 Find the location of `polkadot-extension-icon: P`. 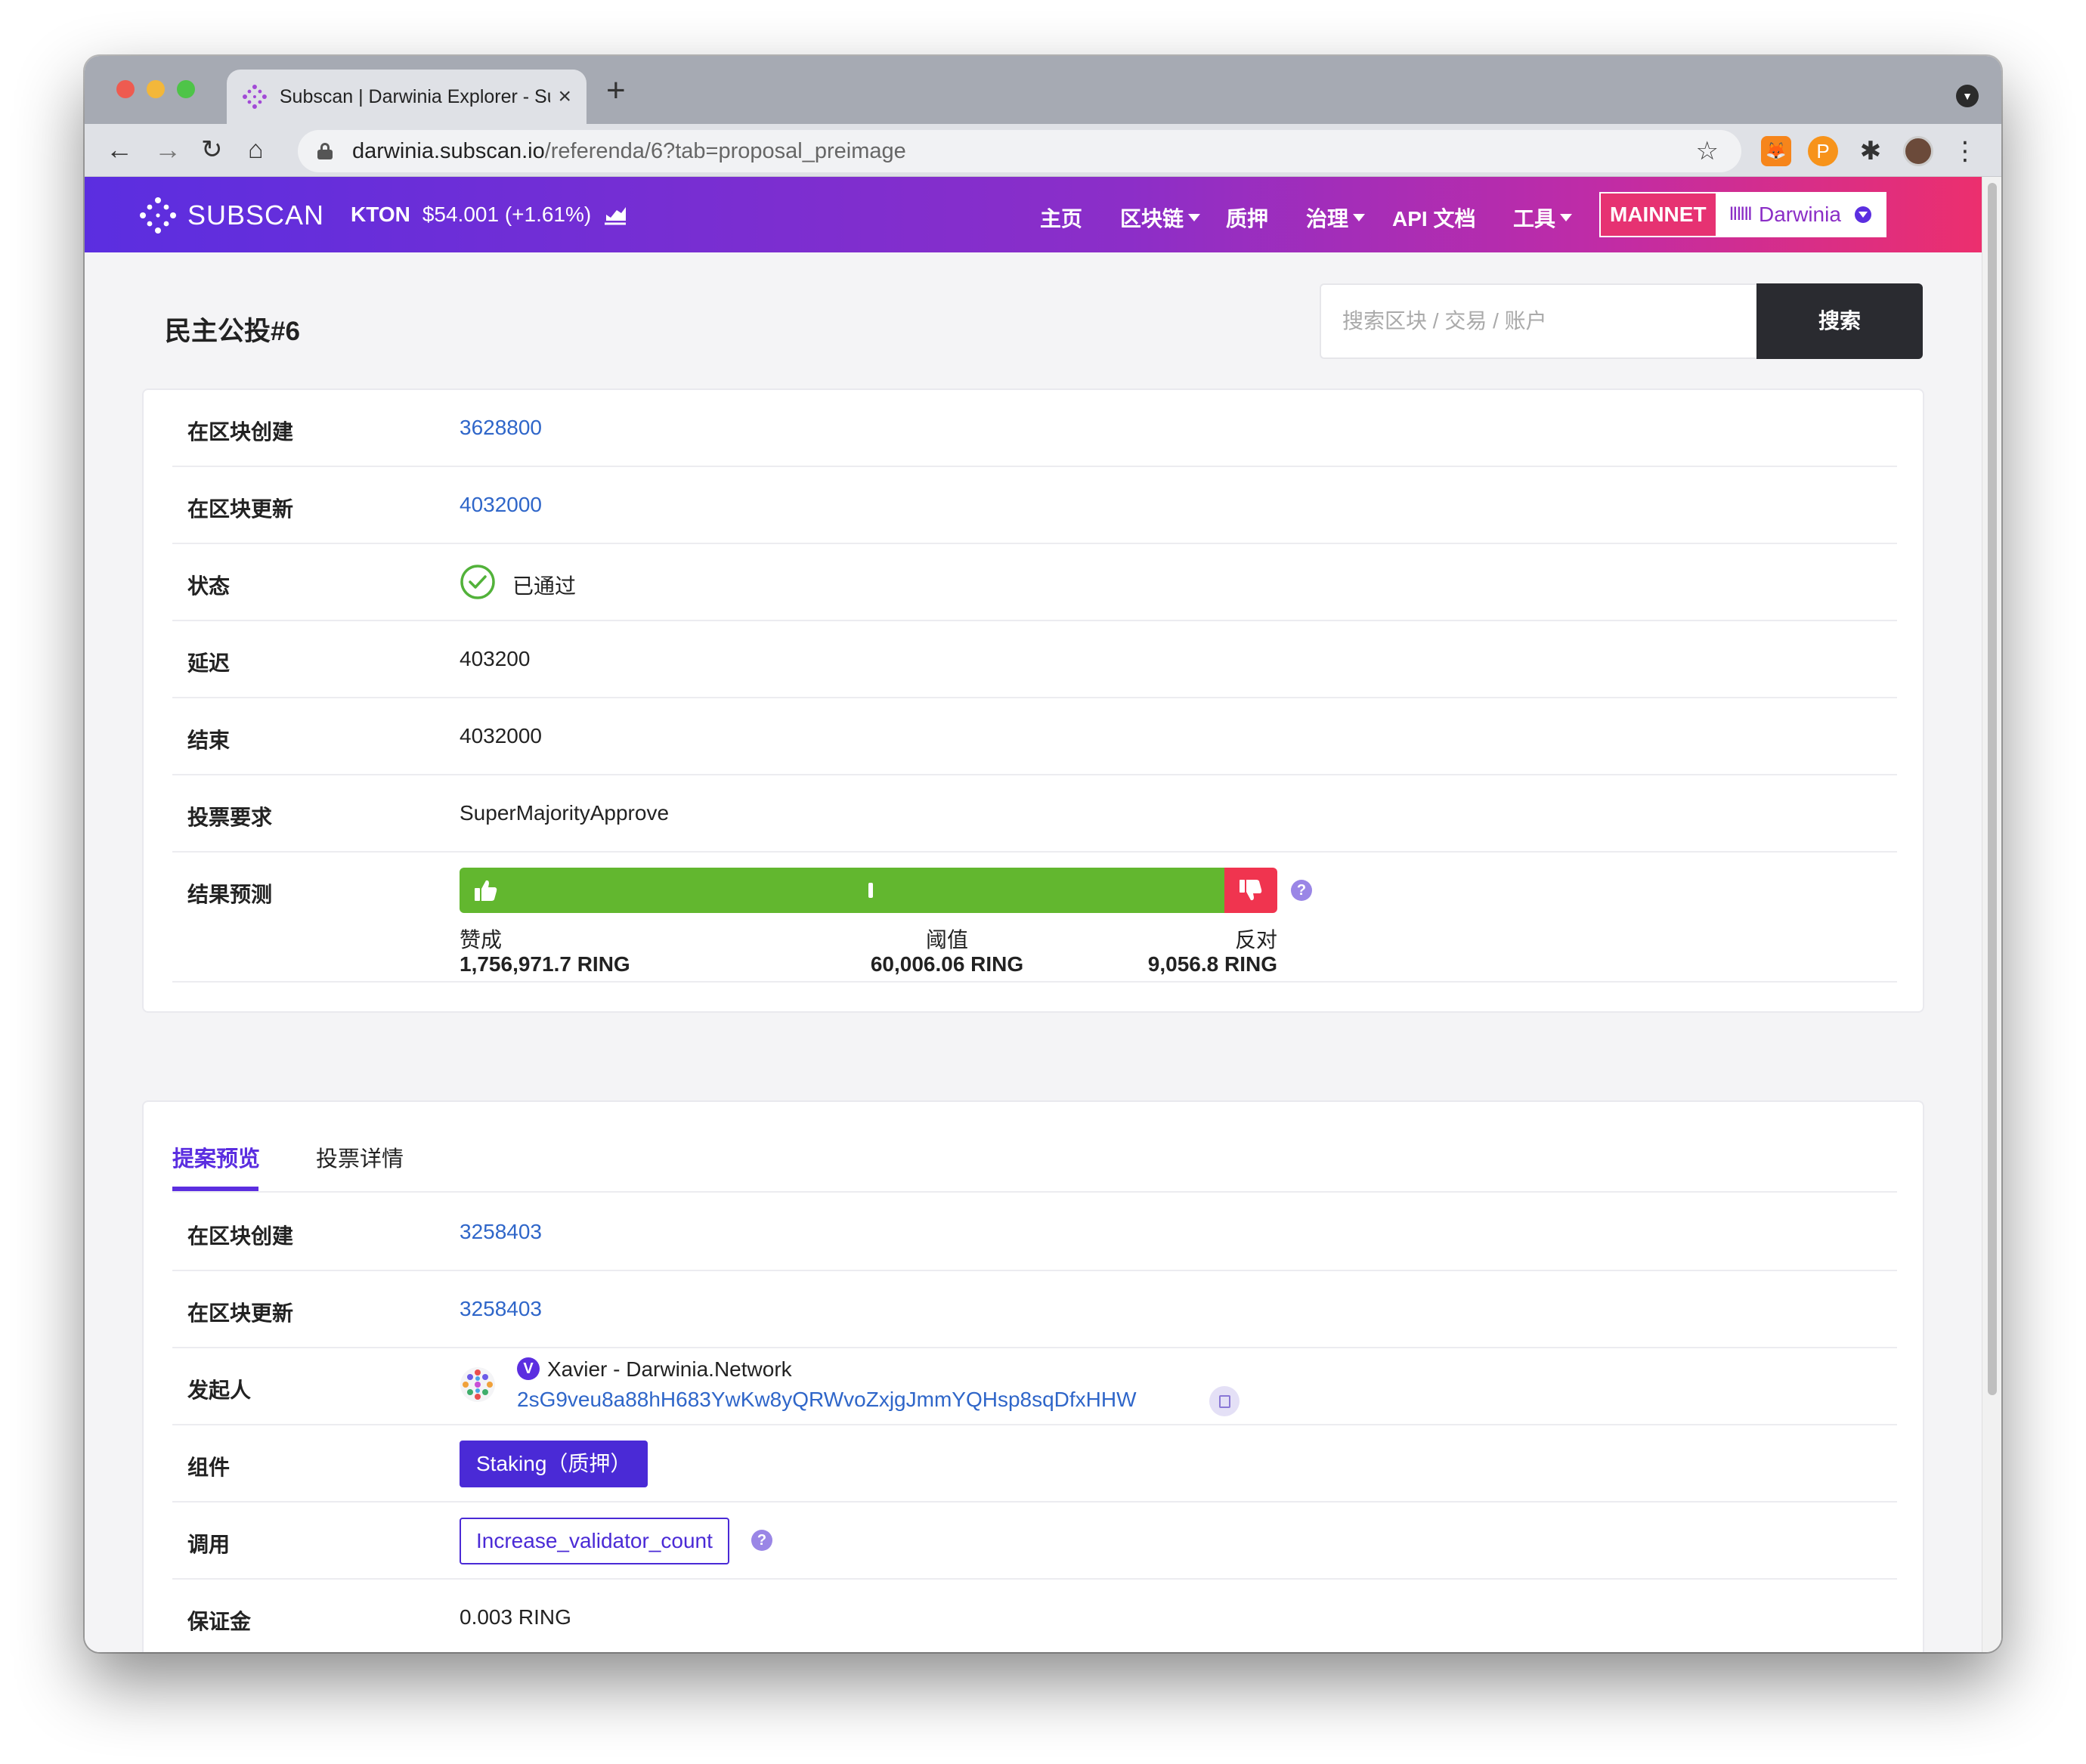

polkadot-extension-icon: P is located at coordinates (1823, 151).